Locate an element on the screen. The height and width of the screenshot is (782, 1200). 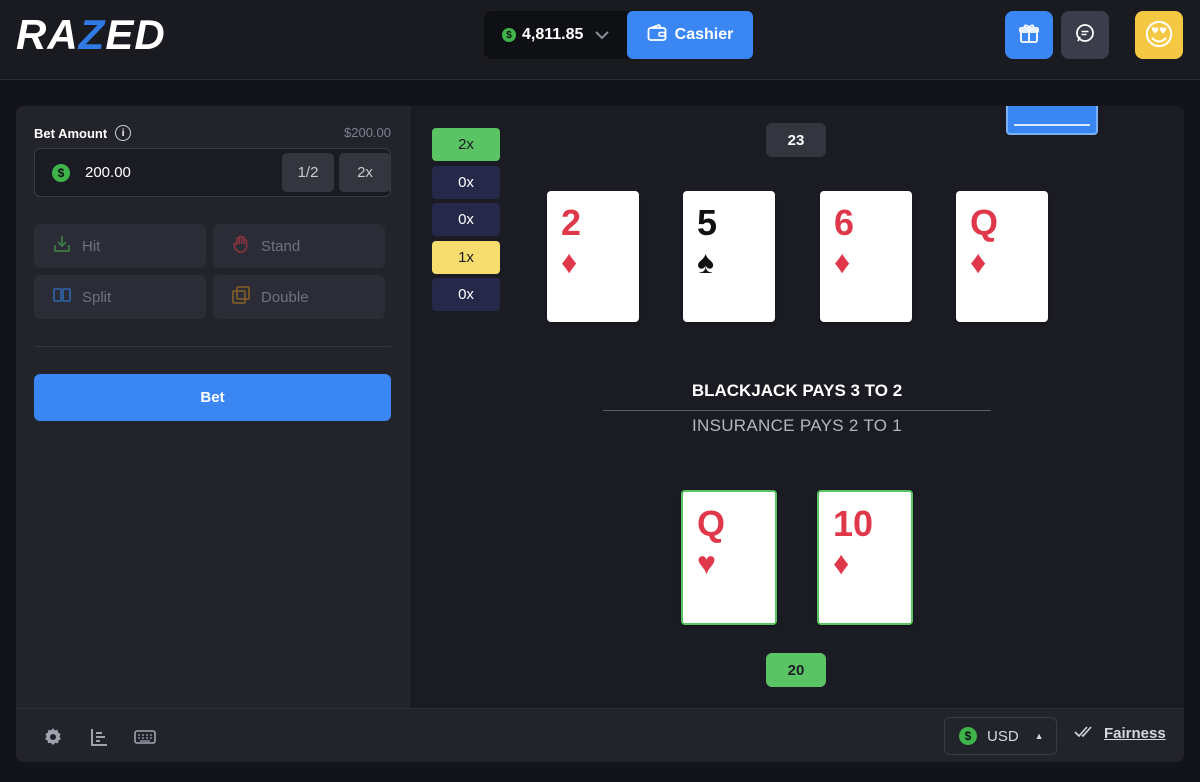
bet-button: Bet is located at coordinates (212, 397).